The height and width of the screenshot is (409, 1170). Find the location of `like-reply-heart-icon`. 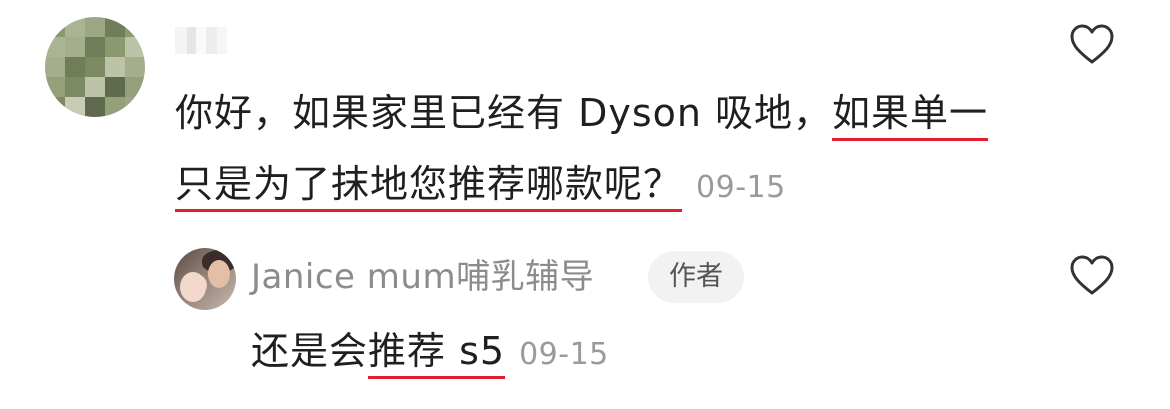

like-reply-heart-icon is located at coordinates (1092, 275).